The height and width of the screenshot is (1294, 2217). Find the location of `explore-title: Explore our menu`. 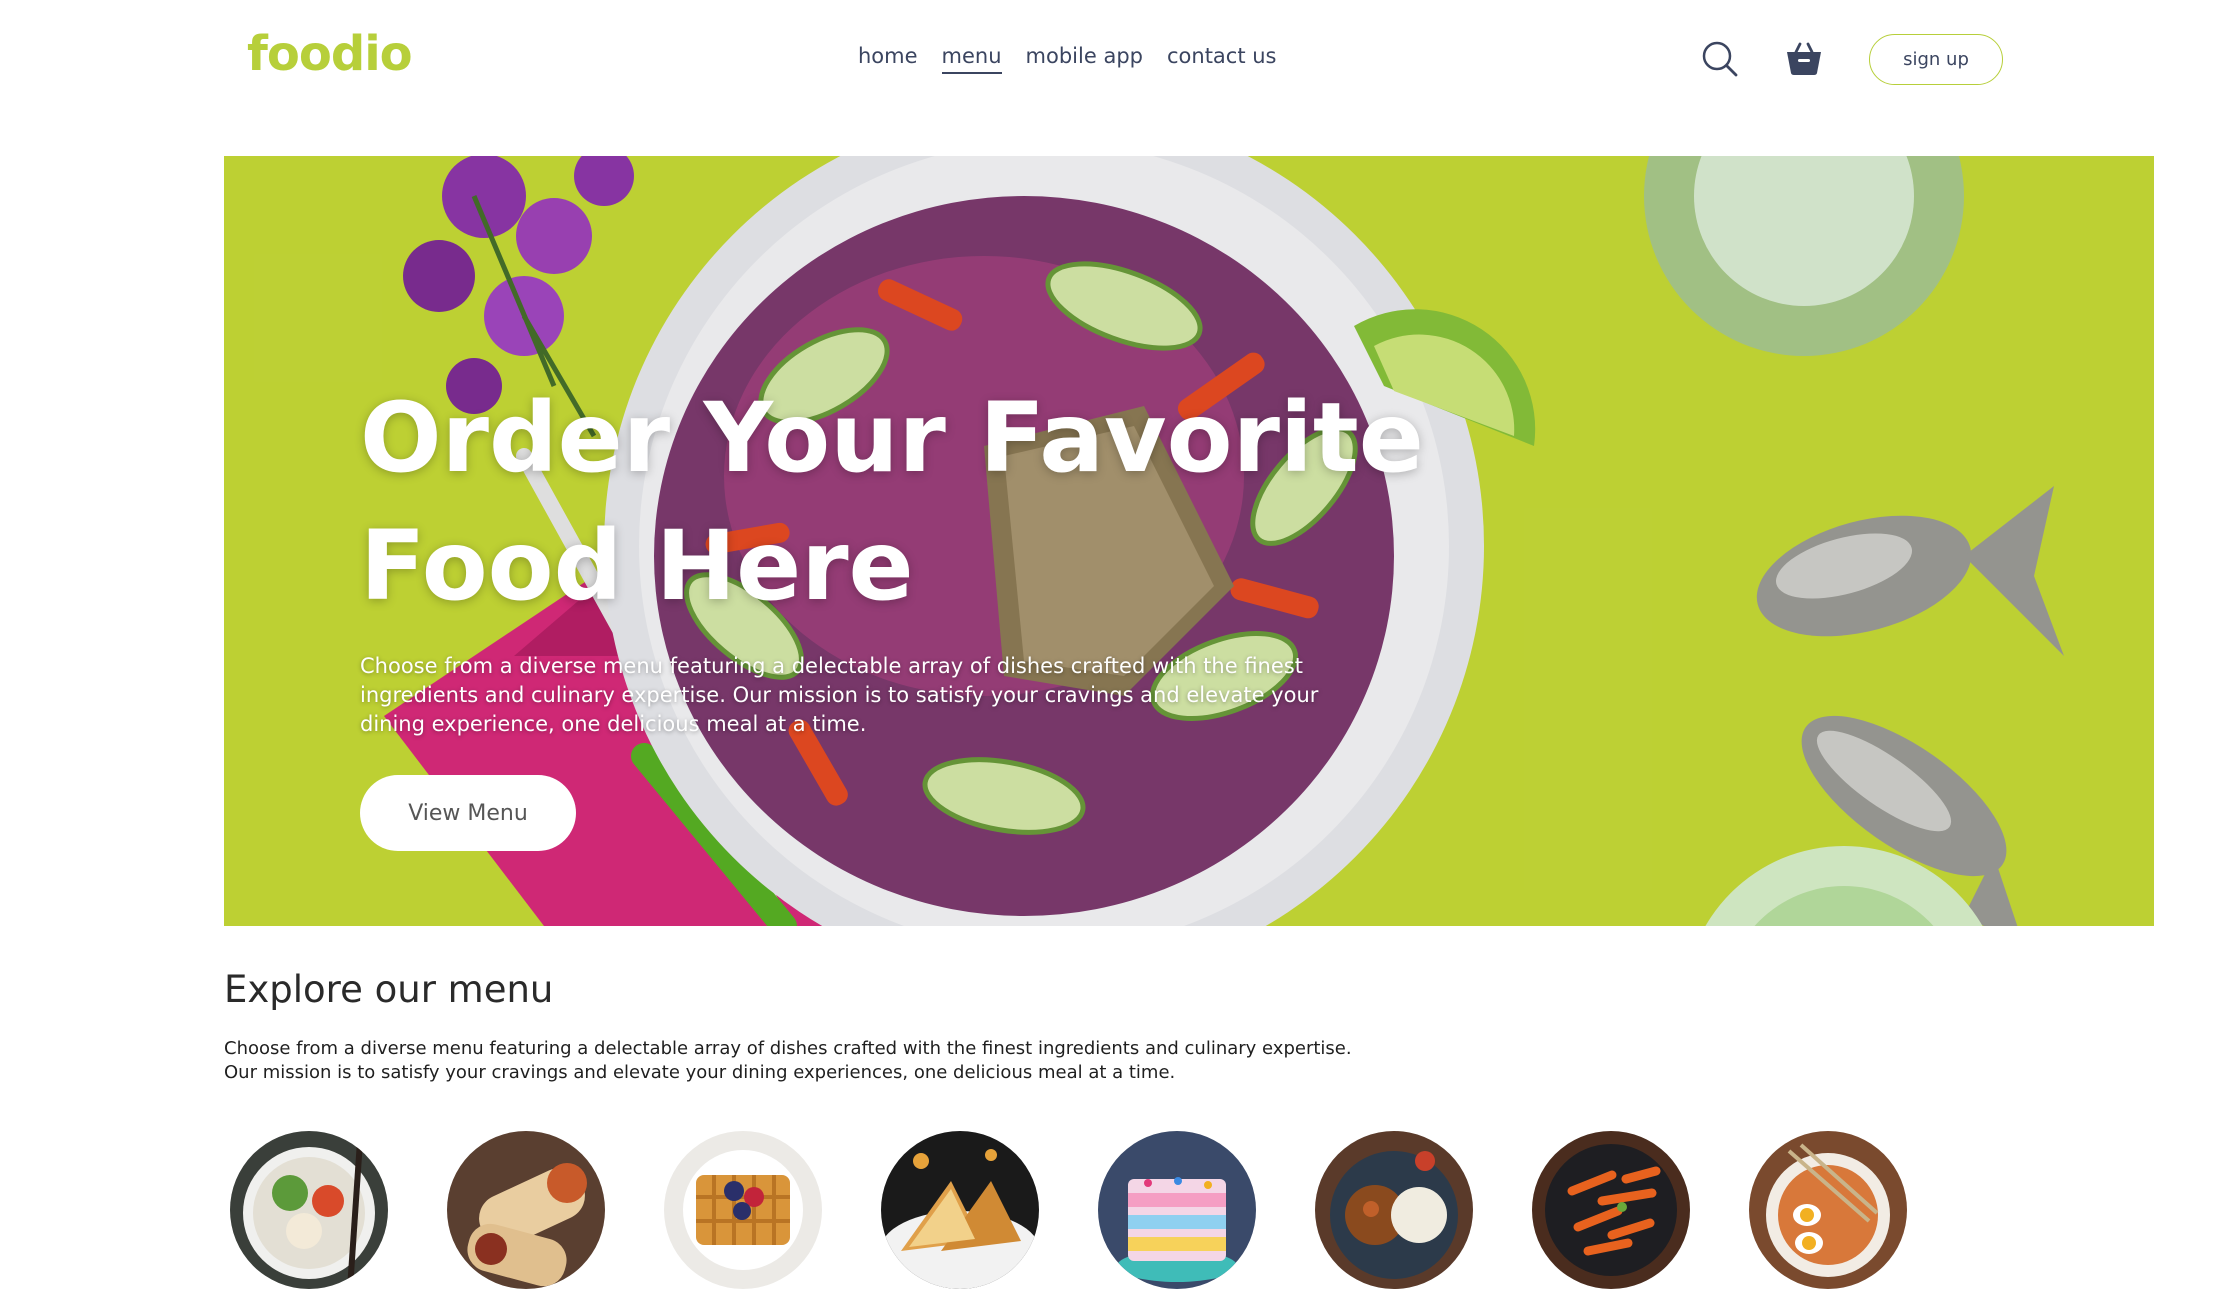

explore-title: Explore our menu is located at coordinates (389, 989).